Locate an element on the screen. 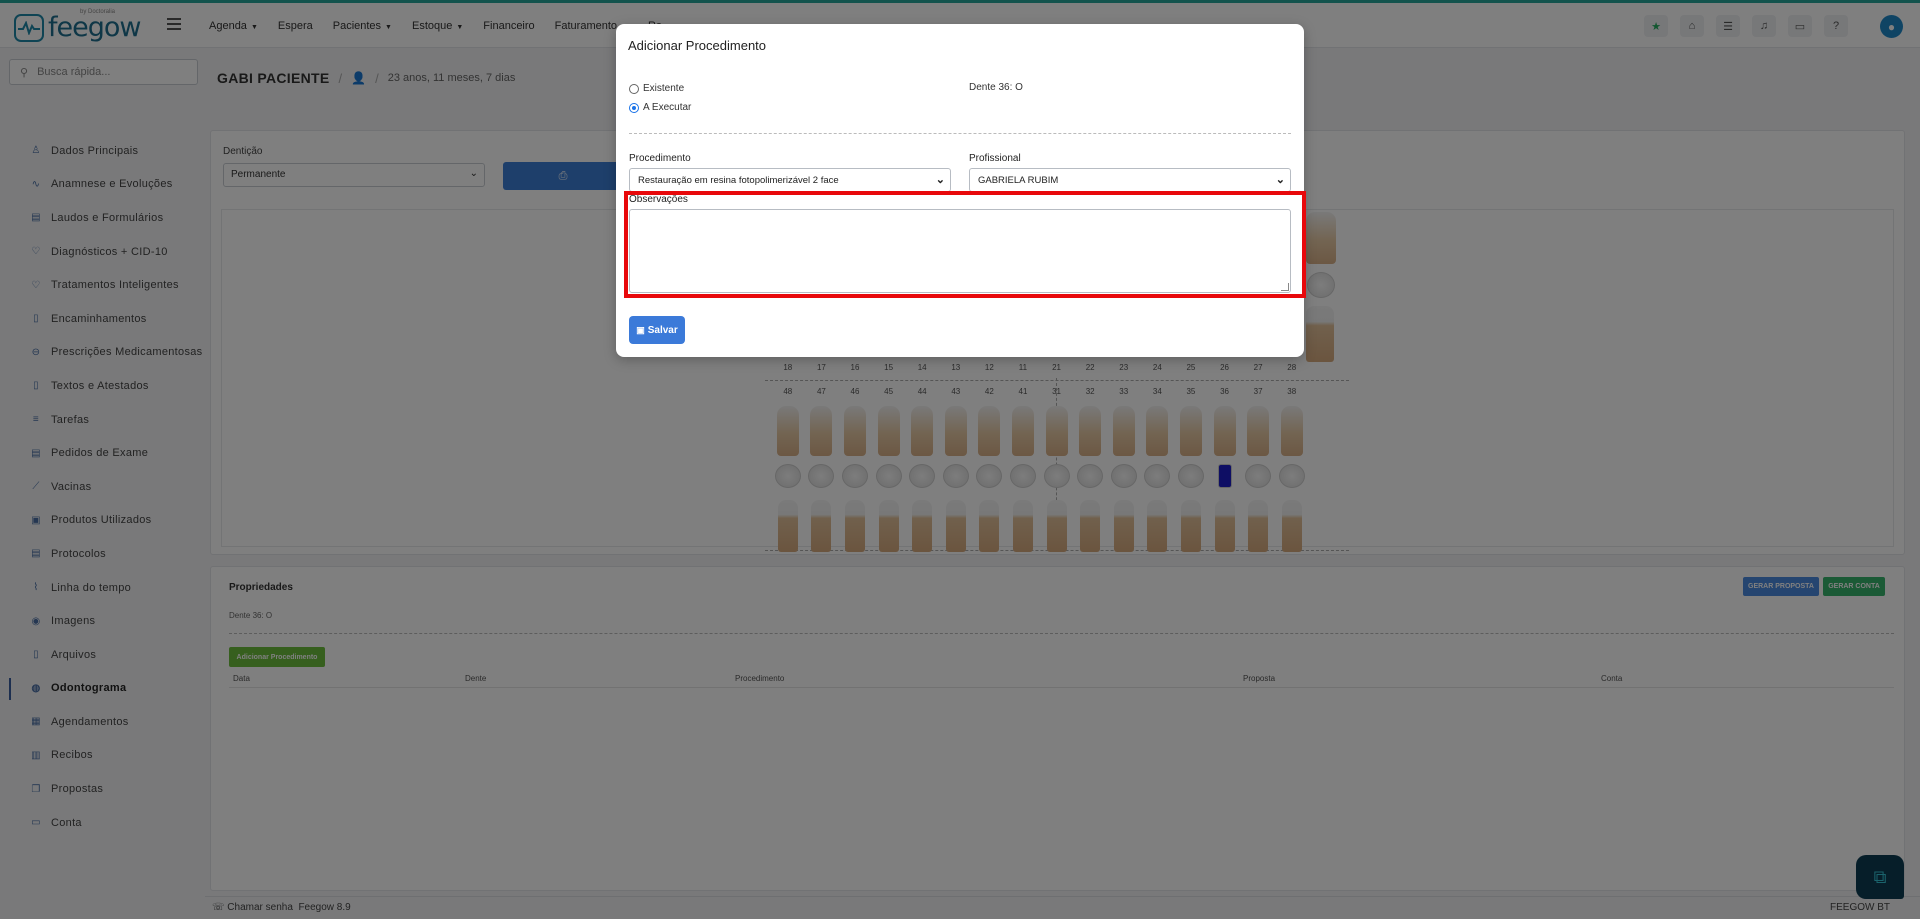  floppy-disk-icon: ▣ is located at coordinates (640, 329).